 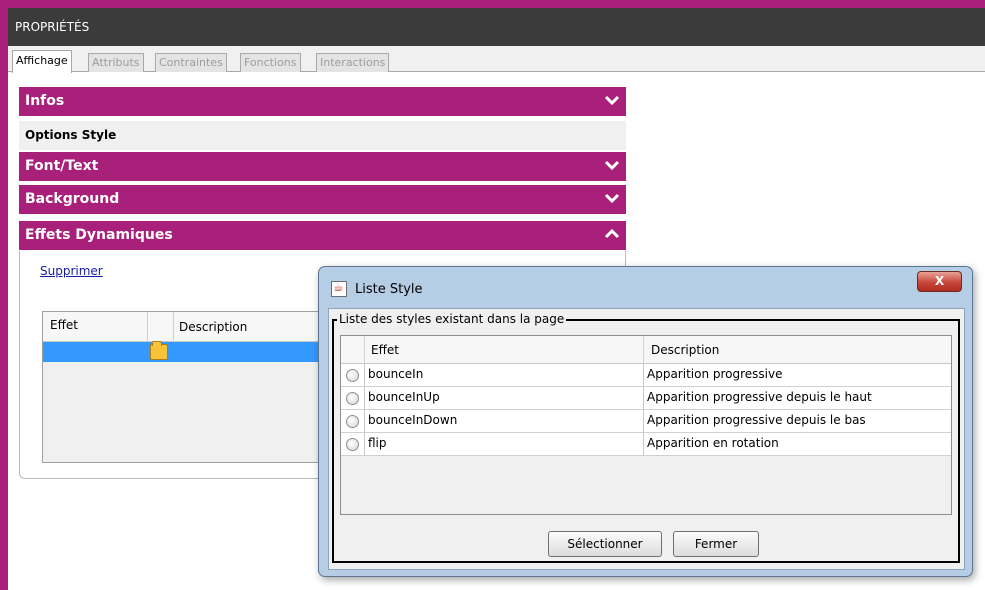 What do you see at coordinates (270, 62) in the screenshot?
I see `tab-fonctions: Fonctions` at bounding box center [270, 62].